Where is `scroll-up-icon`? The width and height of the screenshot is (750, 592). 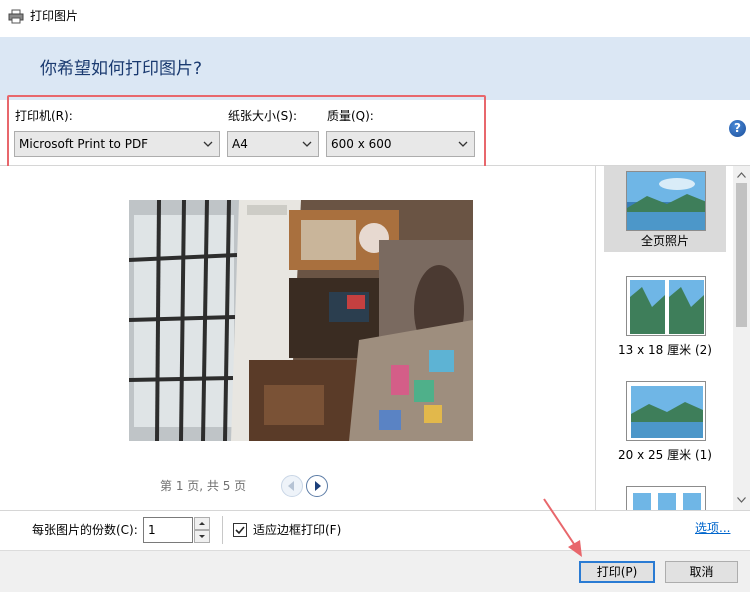 scroll-up-icon is located at coordinates (741, 175).